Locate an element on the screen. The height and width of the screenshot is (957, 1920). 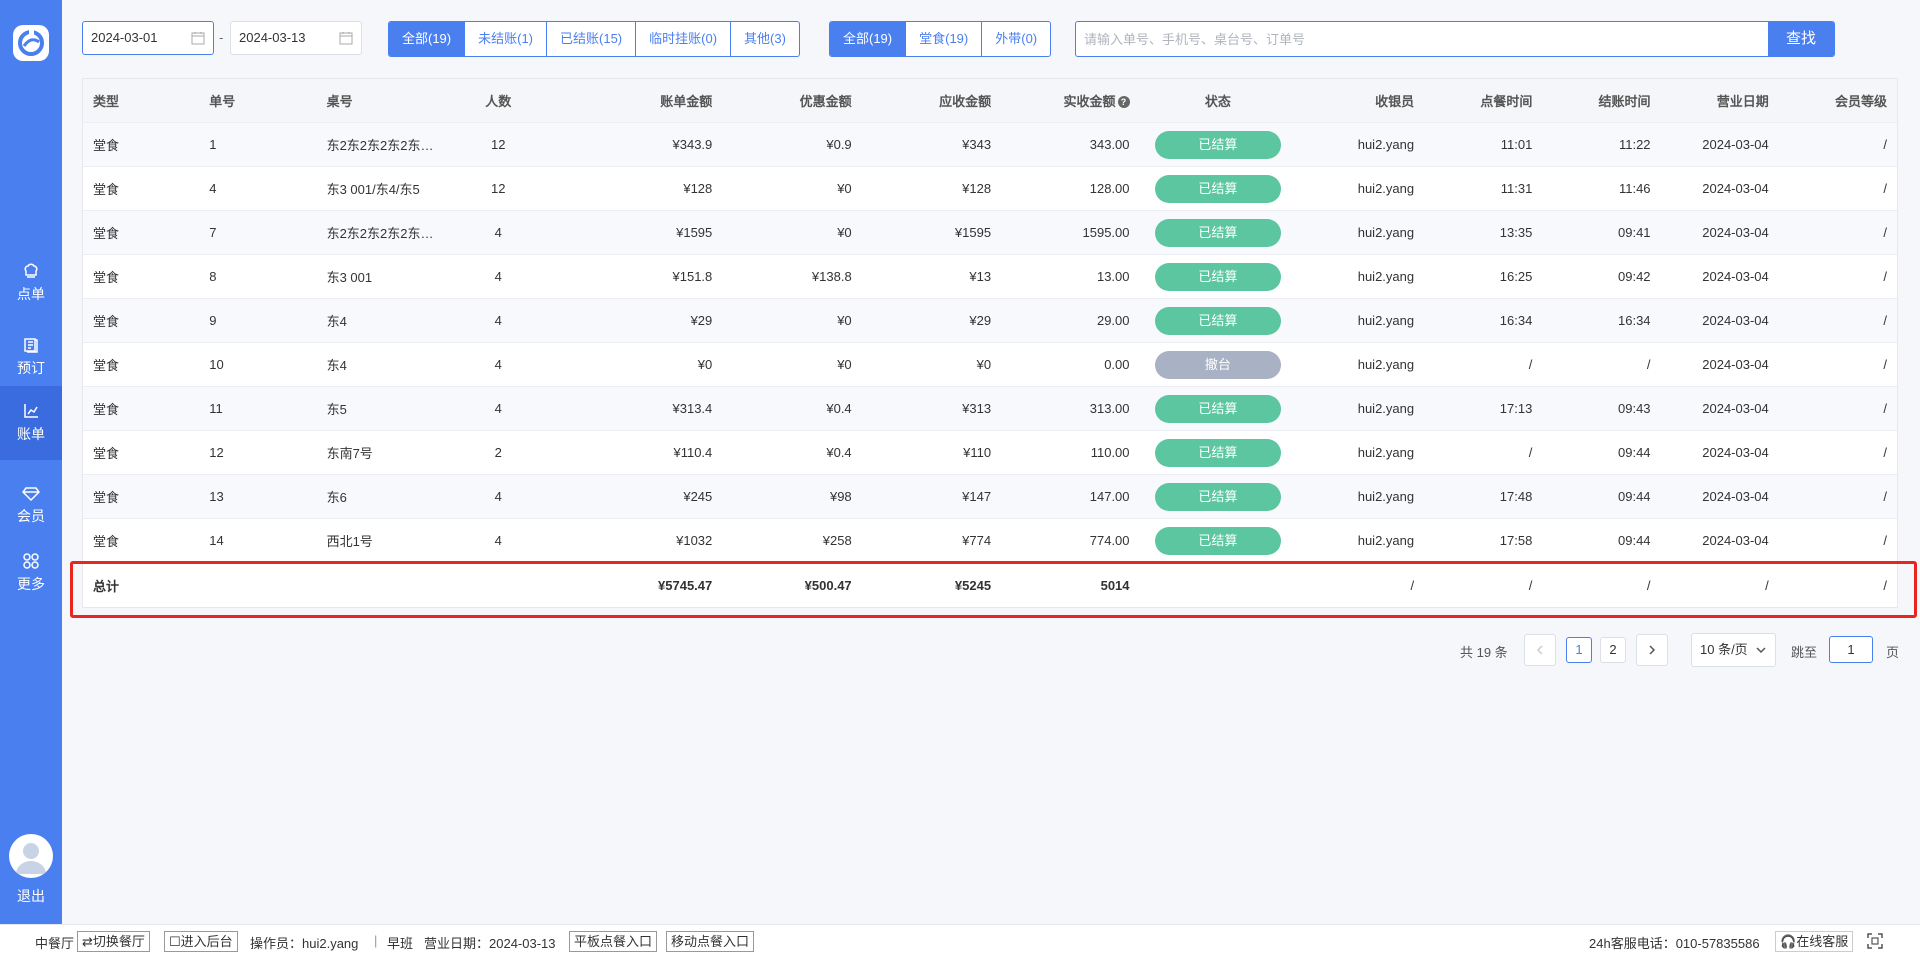
table-cell: 13.00 is located at coordinates (1113, 276).